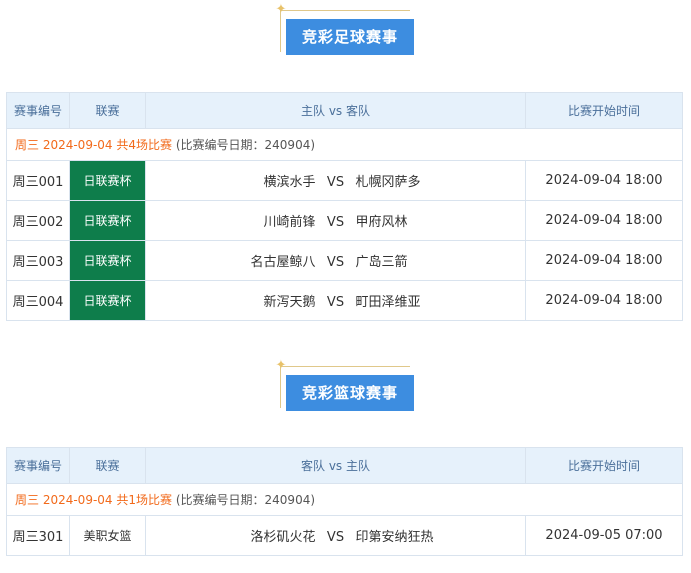 This screenshot has height=573, width=691. What do you see at coordinates (38, 535) in the screenshot?
I see `match-id: 周三301` at bounding box center [38, 535].